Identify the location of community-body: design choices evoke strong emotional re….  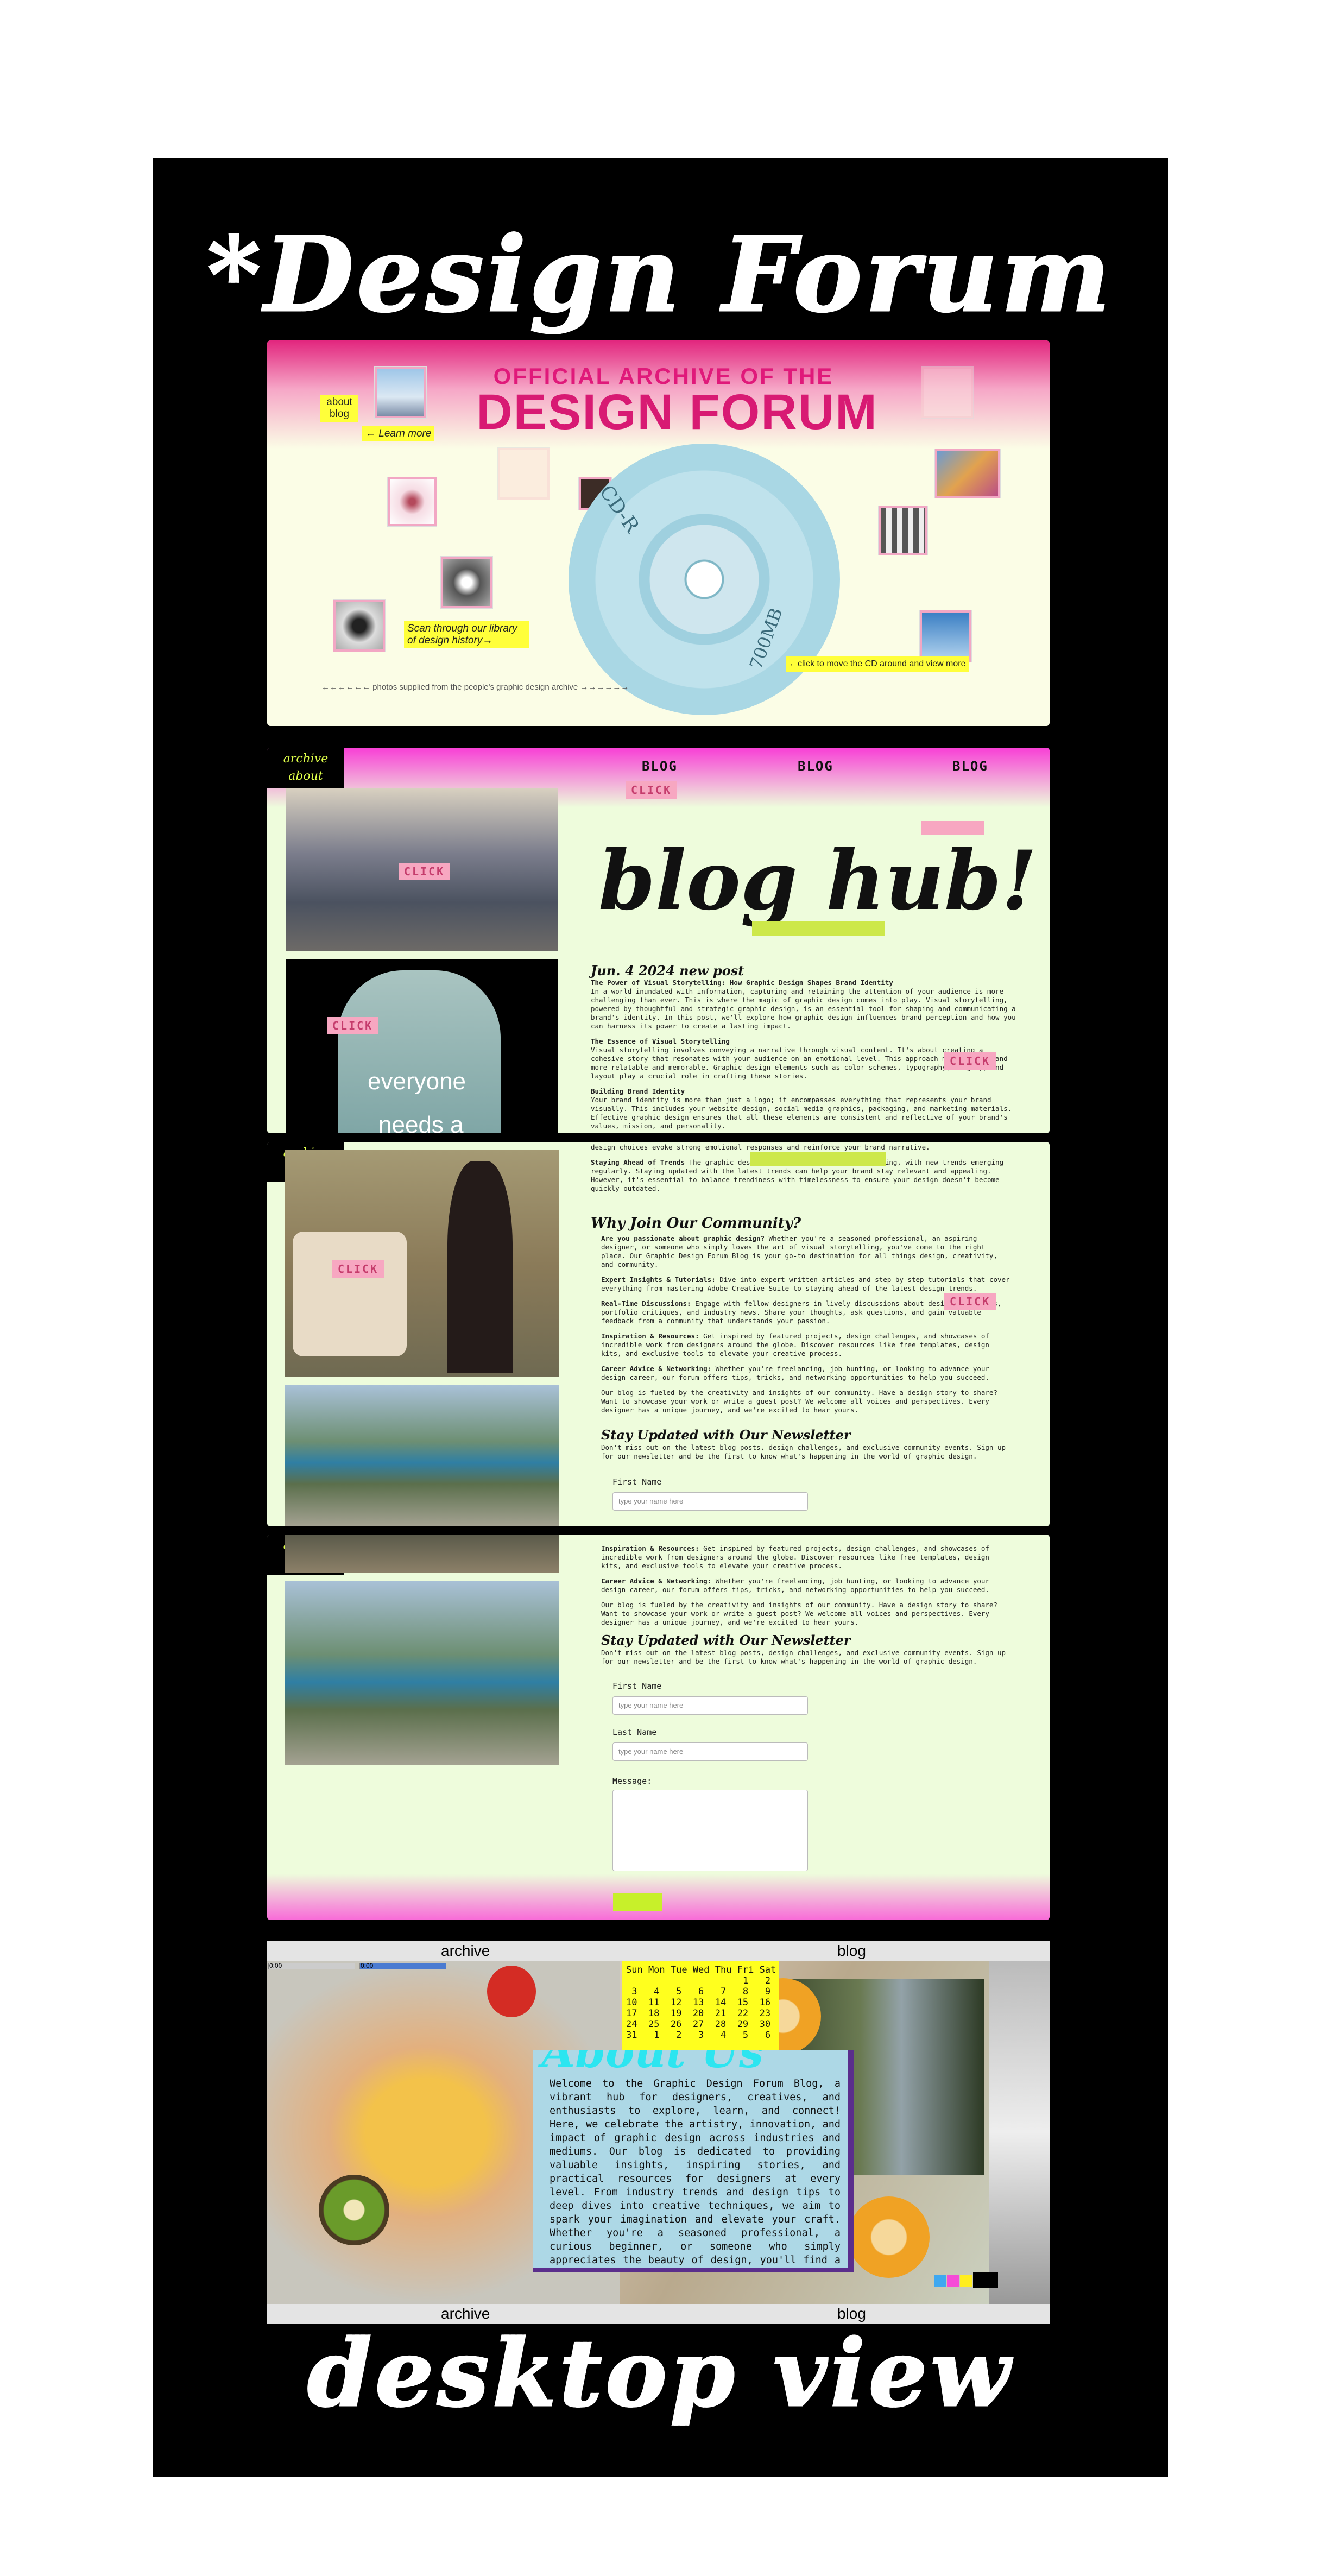
(808, 1170).